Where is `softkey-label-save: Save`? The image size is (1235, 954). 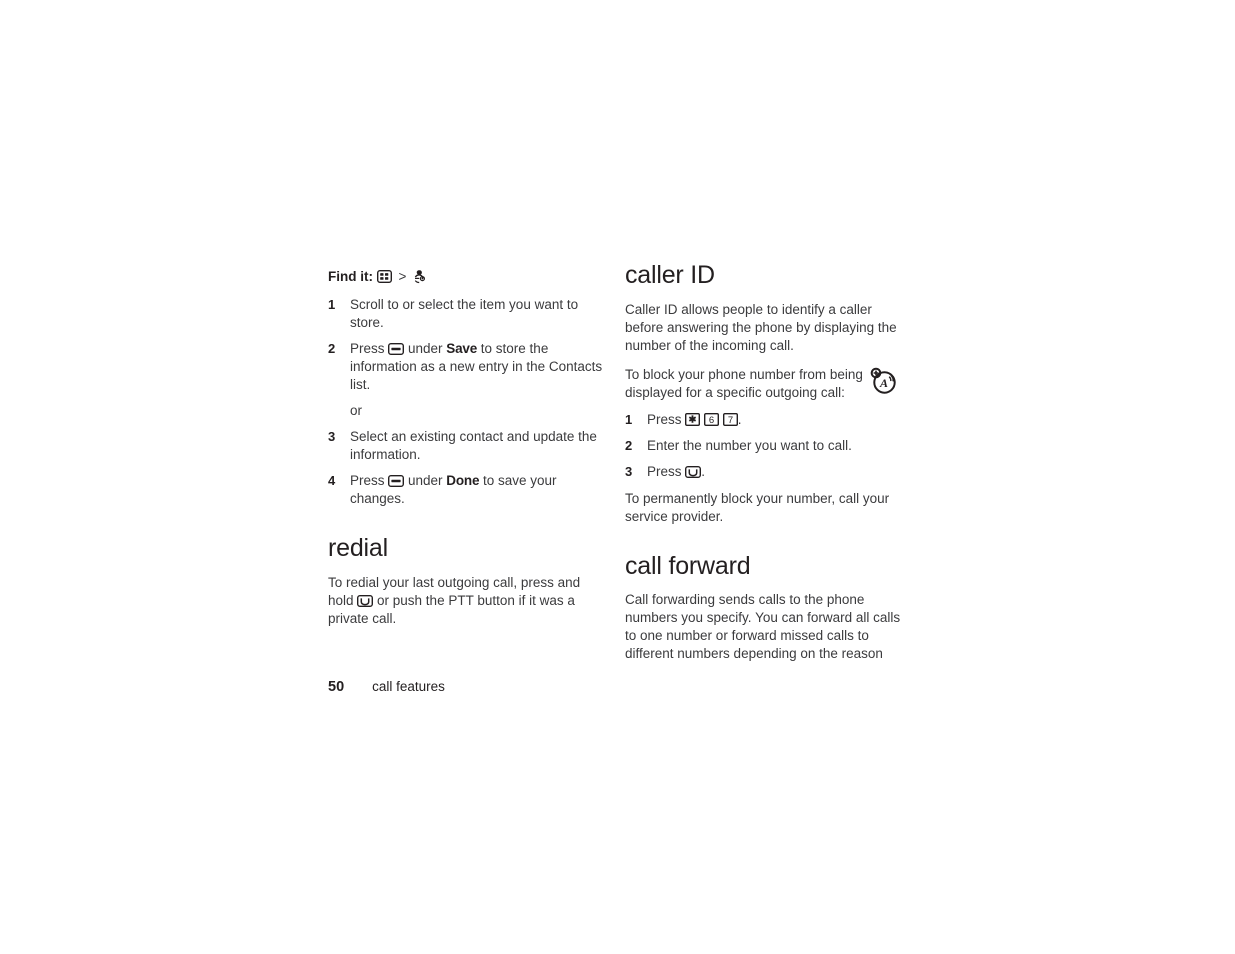
softkey-label-save: Save is located at coordinates (462, 348).